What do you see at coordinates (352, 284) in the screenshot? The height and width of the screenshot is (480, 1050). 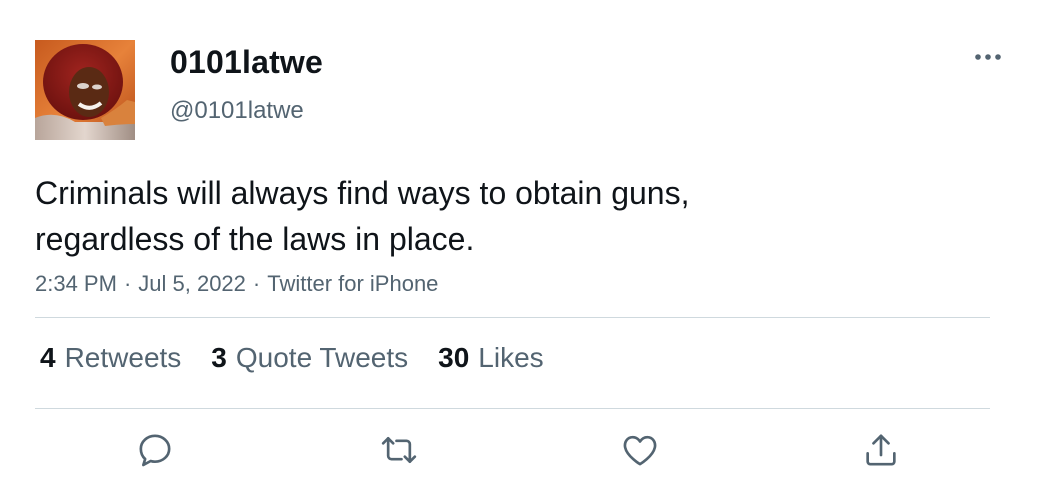 I see `tweet-source: Twitter for iPhone` at bounding box center [352, 284].